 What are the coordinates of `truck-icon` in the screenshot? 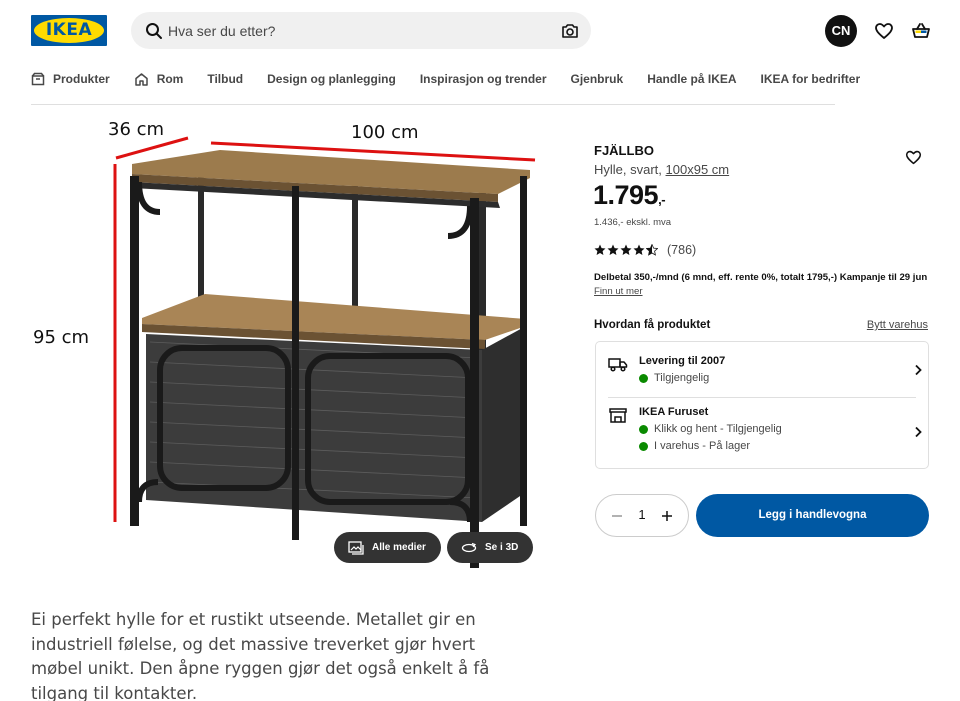 It's located at (618, 365).